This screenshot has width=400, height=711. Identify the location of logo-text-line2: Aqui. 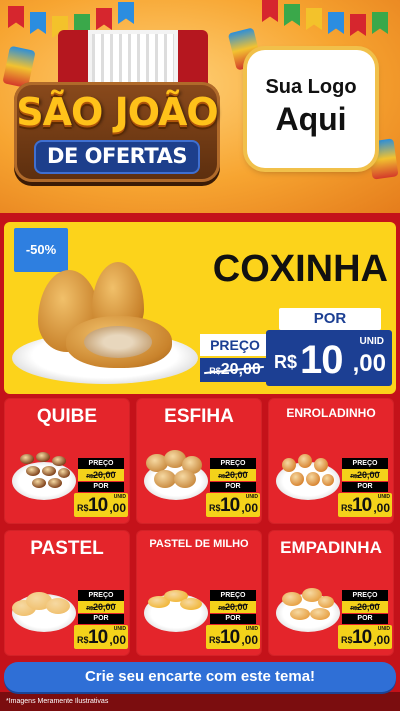
(311, 119).